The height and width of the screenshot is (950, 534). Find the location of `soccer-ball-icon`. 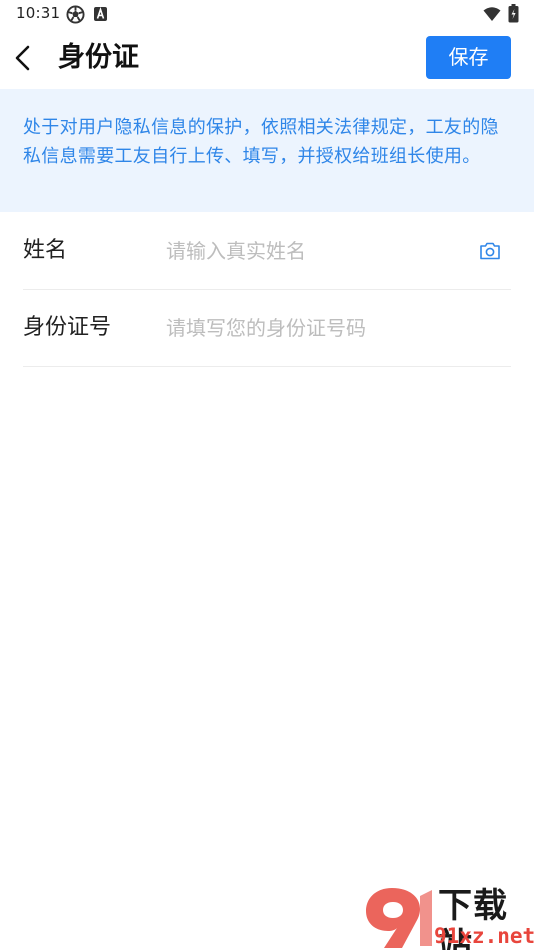

soccer-ball-icon is located at coordinates (75, 14).